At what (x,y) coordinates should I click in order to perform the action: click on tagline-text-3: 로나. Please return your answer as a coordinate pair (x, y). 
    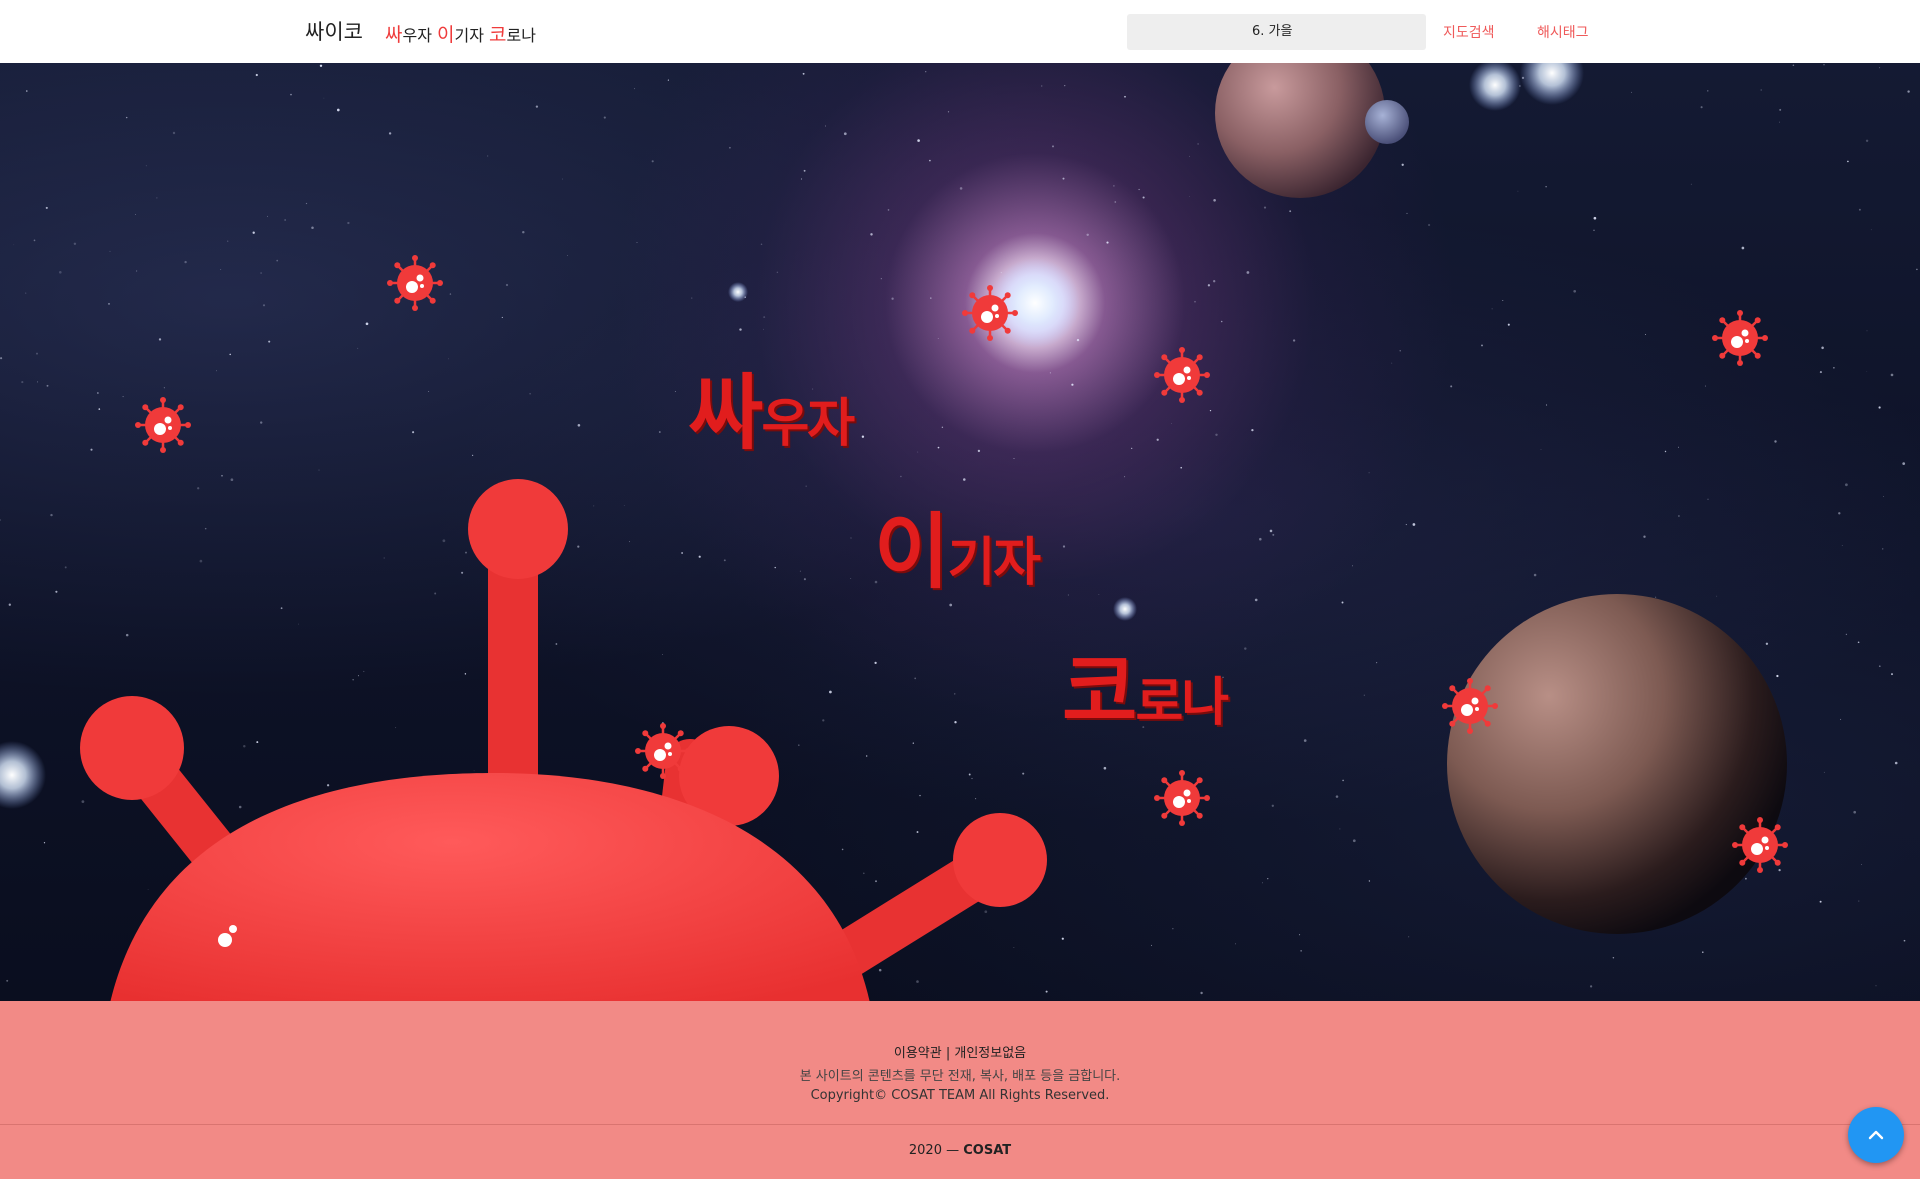
    Looking at the image, I should click on (521, 35).